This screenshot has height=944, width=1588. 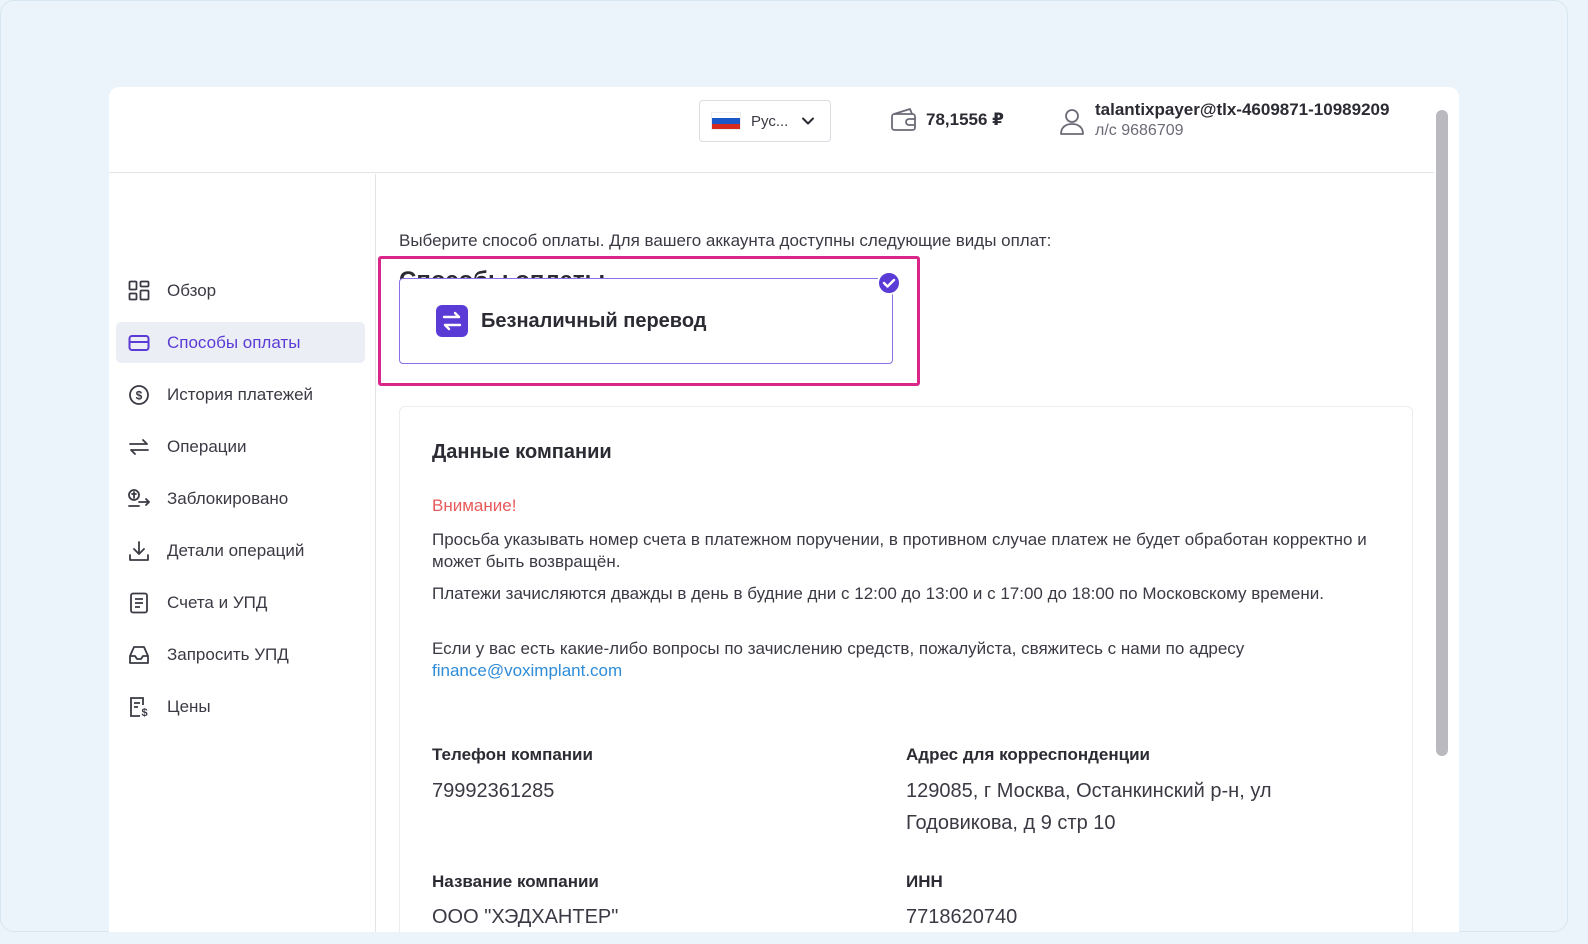 I want to click on sidebar-item-label: Счета и УПД, so click(x=217, y=602).